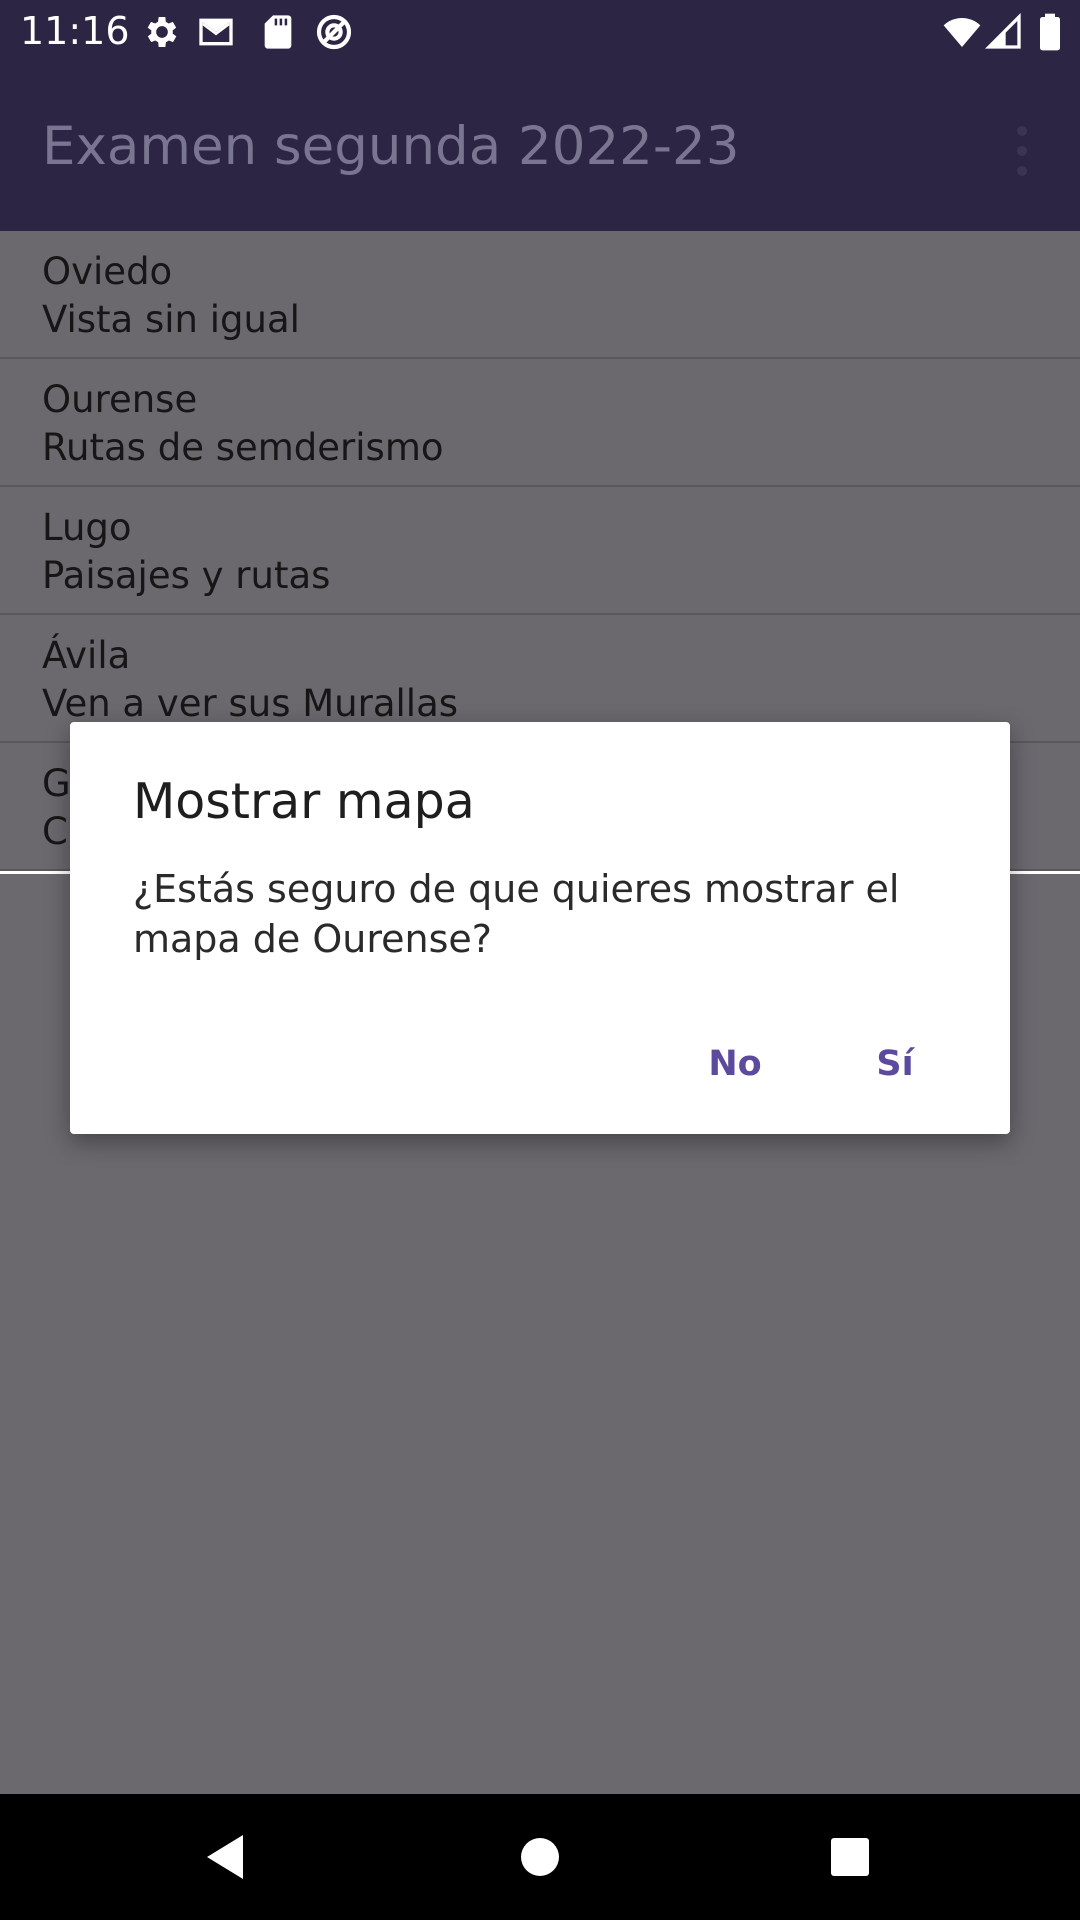 This screenshot has height=1920, width=1080. I want to click on no-signal-circle-icon, so click(334, 32).